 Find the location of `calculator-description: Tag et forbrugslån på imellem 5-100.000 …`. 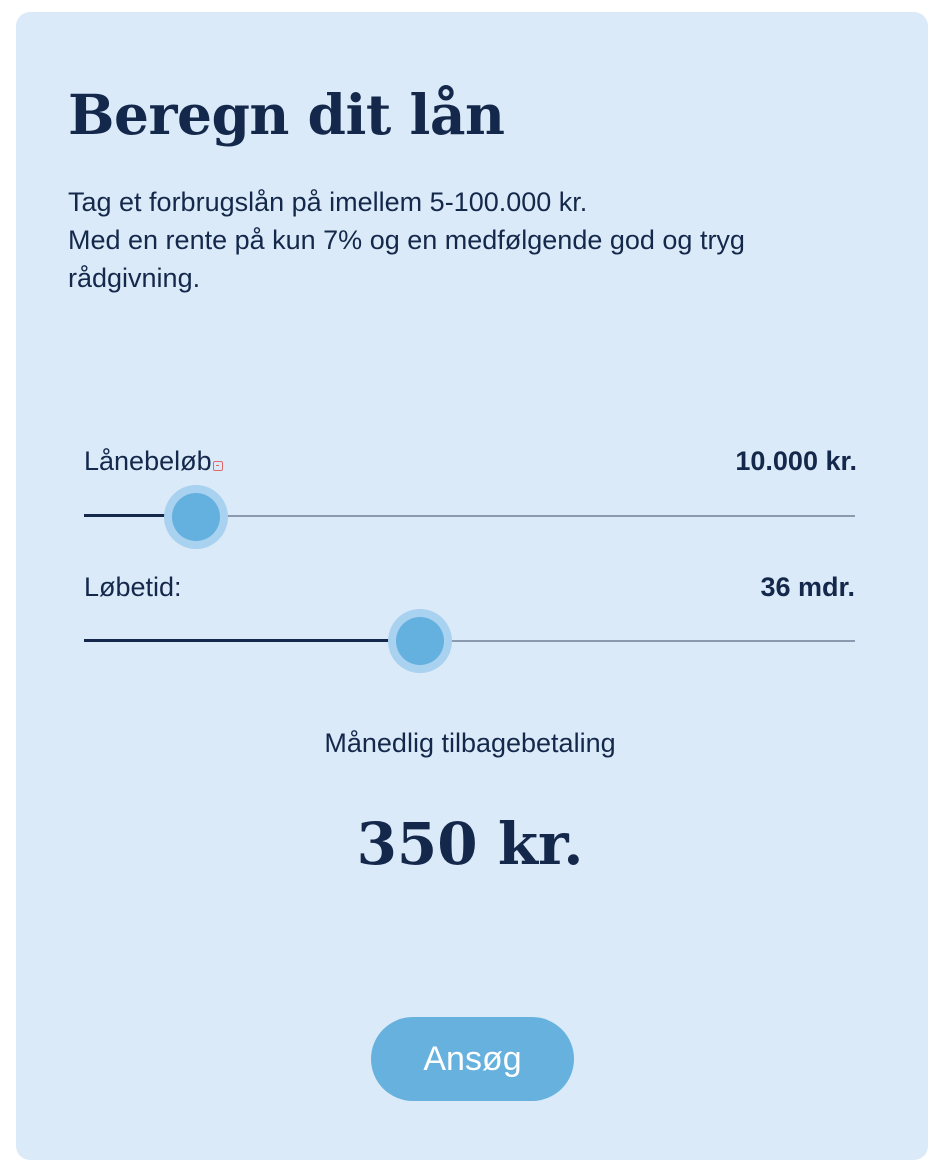

calculator-description: Tag et forbrugslån på imellem 5-100.000 … is located at coordinates (463, 240).